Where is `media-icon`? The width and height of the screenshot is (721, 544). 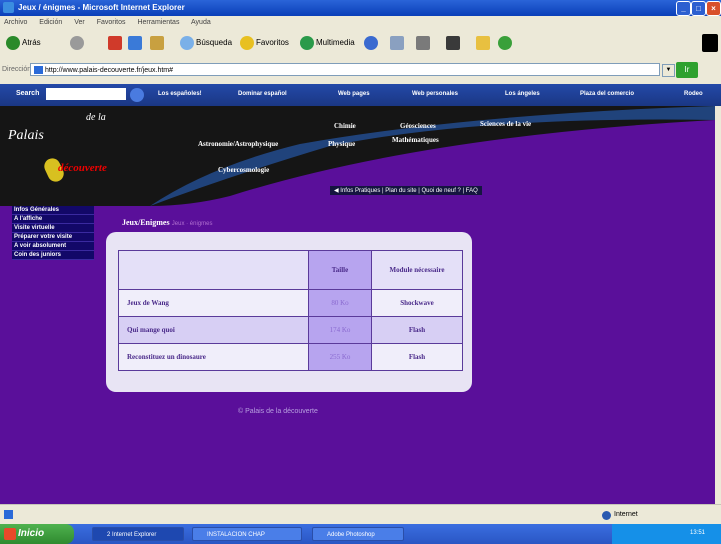 media-icon is located at coordinates (307, 43).